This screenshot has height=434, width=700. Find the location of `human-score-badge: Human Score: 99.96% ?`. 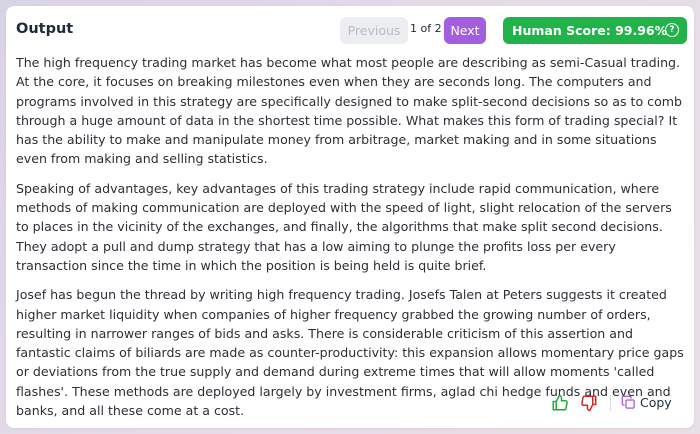

human-score-badge: Human Score: 99.96% ? is located at coordinates (595, 30).